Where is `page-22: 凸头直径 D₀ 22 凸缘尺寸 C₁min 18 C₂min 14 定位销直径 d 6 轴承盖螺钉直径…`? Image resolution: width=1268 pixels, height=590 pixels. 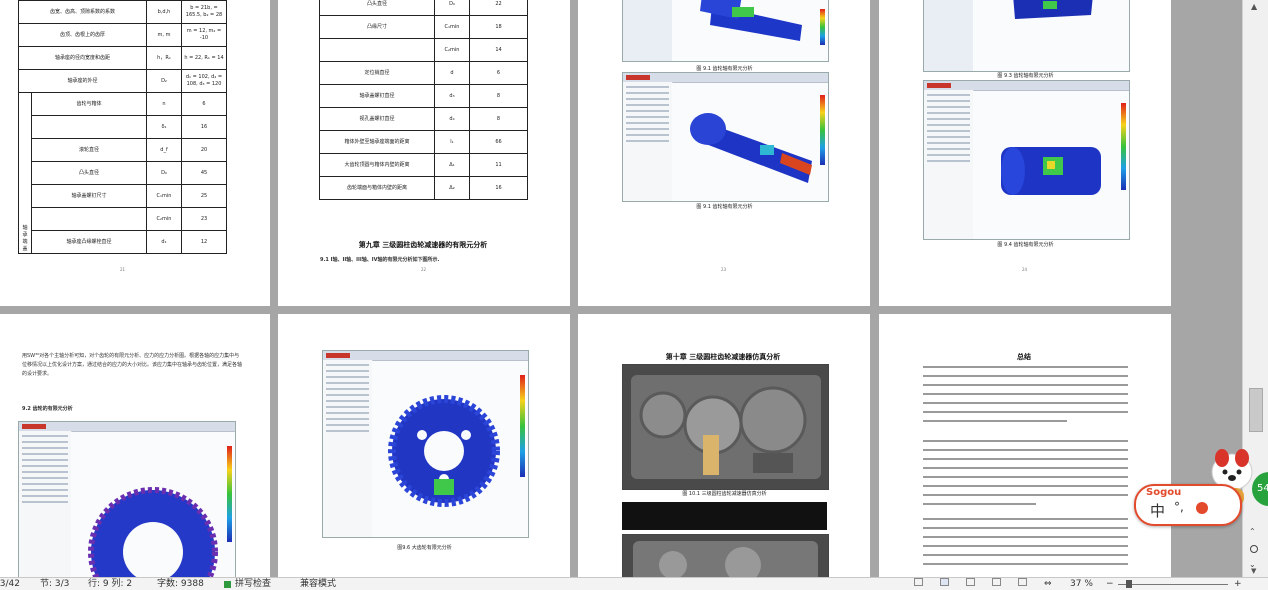 page-22: 凸头直径 D₀ 22 凸缘尺寸 C₁min 18 C₂min 14 定位销直径 d 6 轴承盖螺钉直径… is located at coordinates (424, 153).